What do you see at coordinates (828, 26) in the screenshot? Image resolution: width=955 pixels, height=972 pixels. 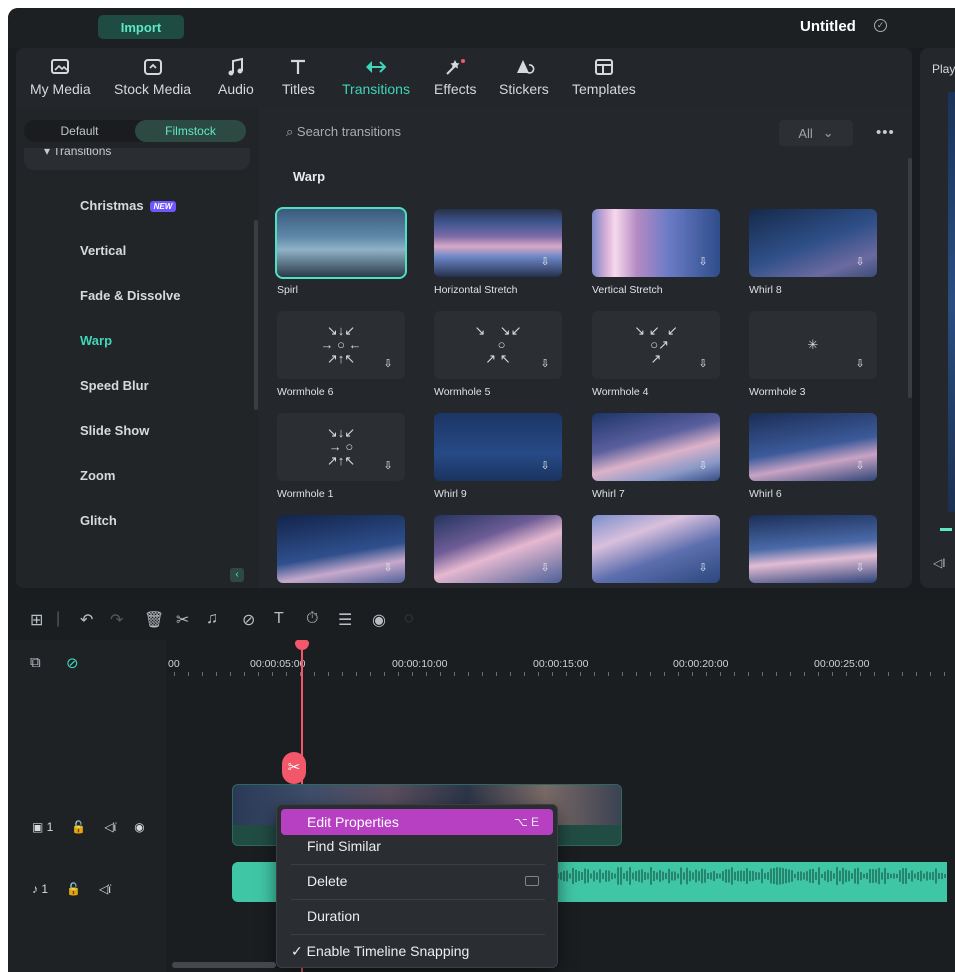 I see `project-title: Untitled` at bounding box center [828, 26].